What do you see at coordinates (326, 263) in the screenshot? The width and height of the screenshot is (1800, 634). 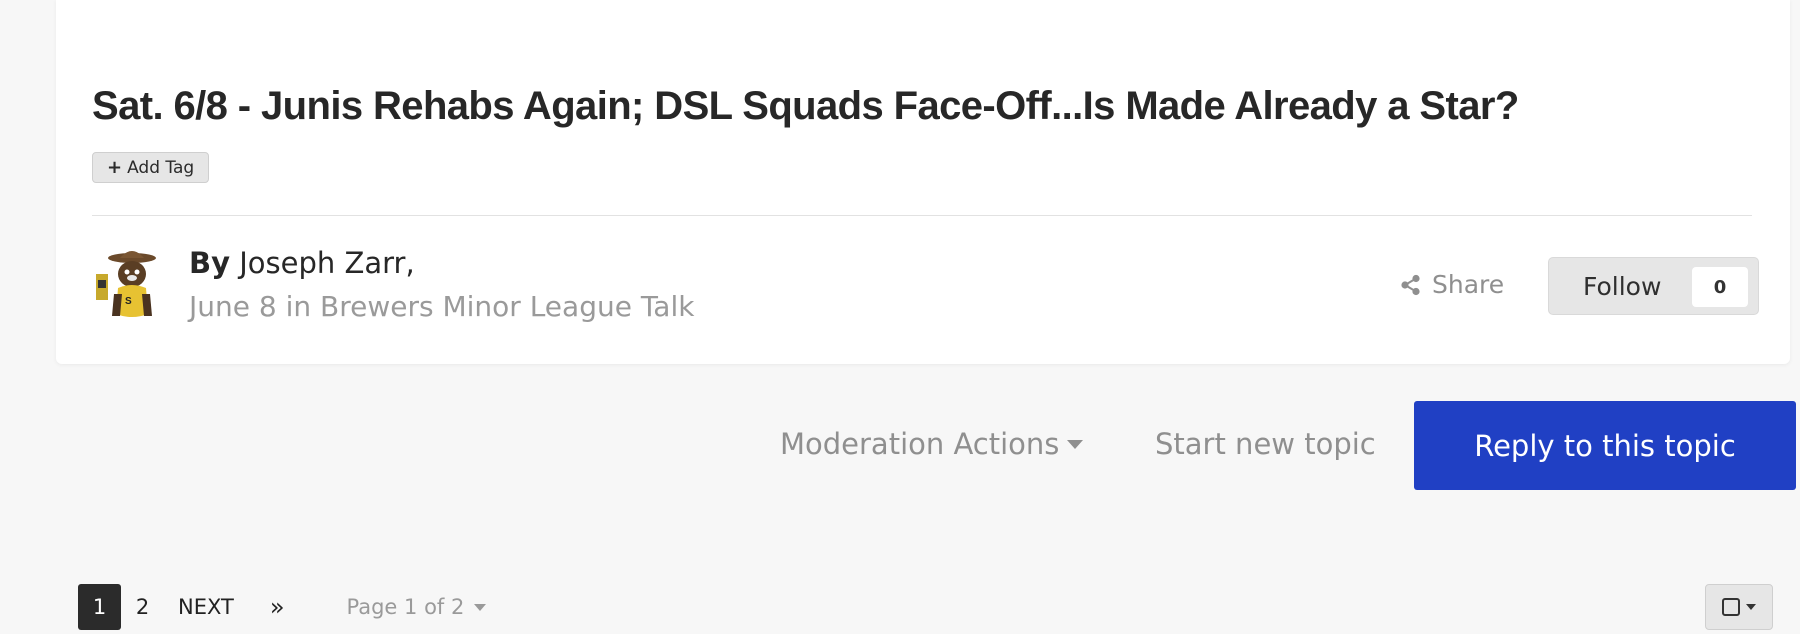 I see `author-name: Joseph Zarr,` at bounding box center [326, 263].